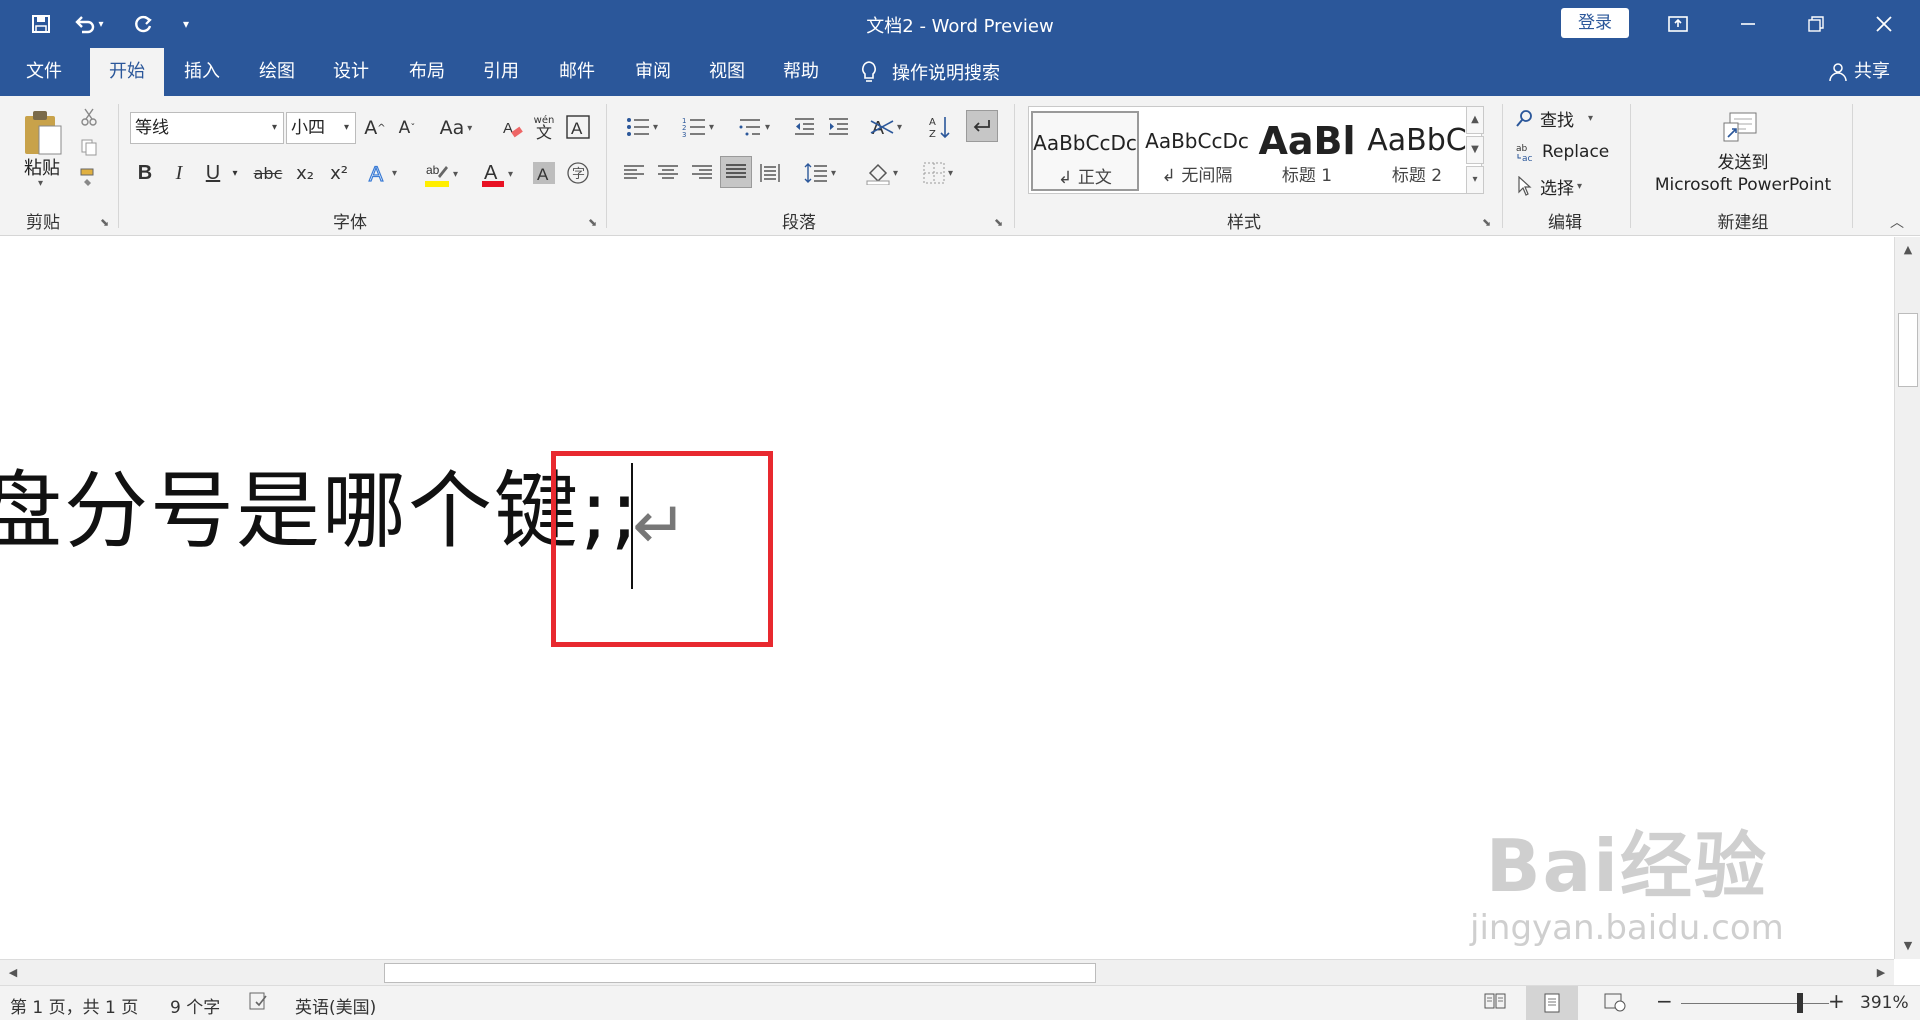 The width and height of the screenshot is (1920, 1020). Describe the element at coordinates (727, 72) in the screenshot. I see `tab-view: 视图` at that location.